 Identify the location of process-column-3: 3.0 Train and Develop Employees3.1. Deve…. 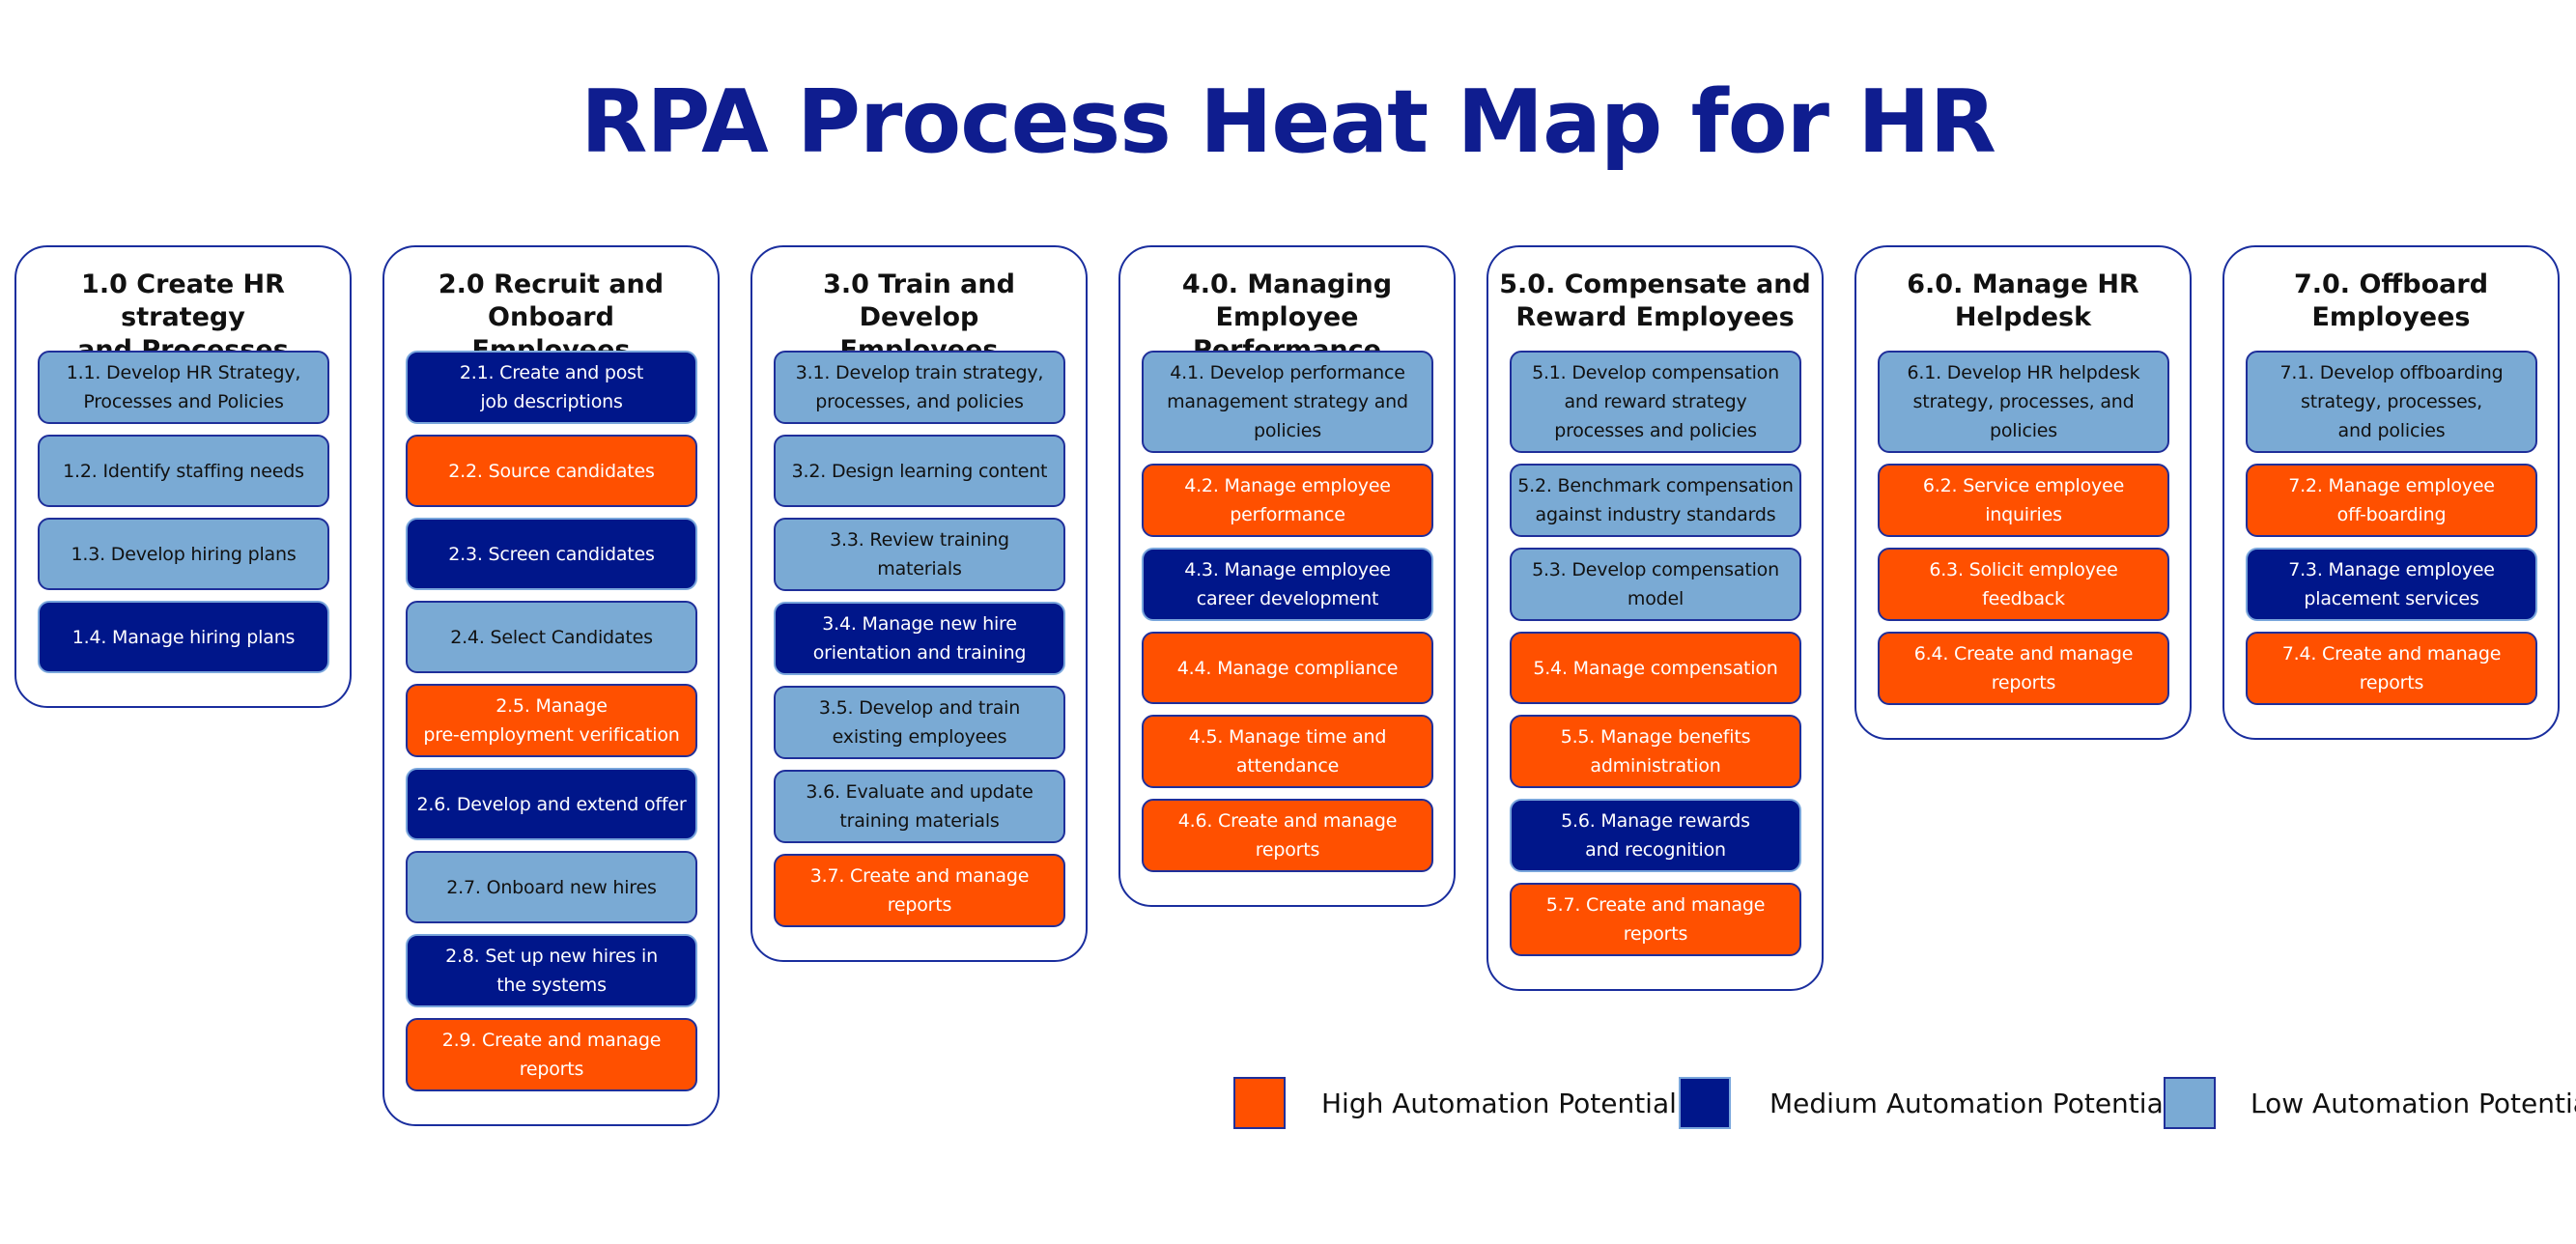
(919, 603).